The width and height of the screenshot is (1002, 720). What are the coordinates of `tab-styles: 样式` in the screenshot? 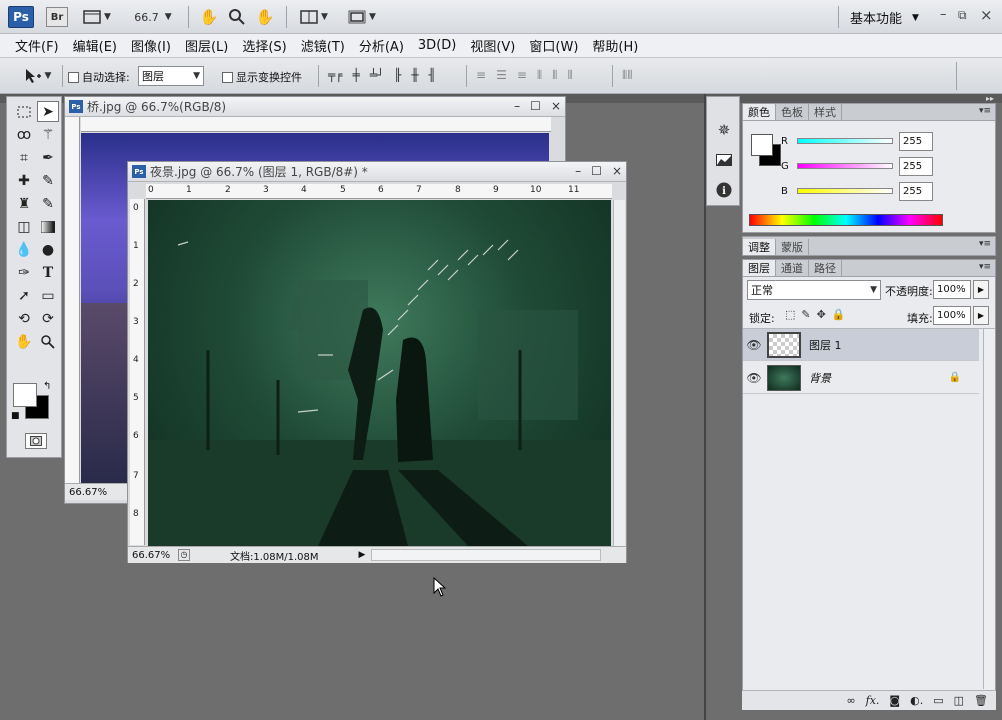 It's located at (825, 112).